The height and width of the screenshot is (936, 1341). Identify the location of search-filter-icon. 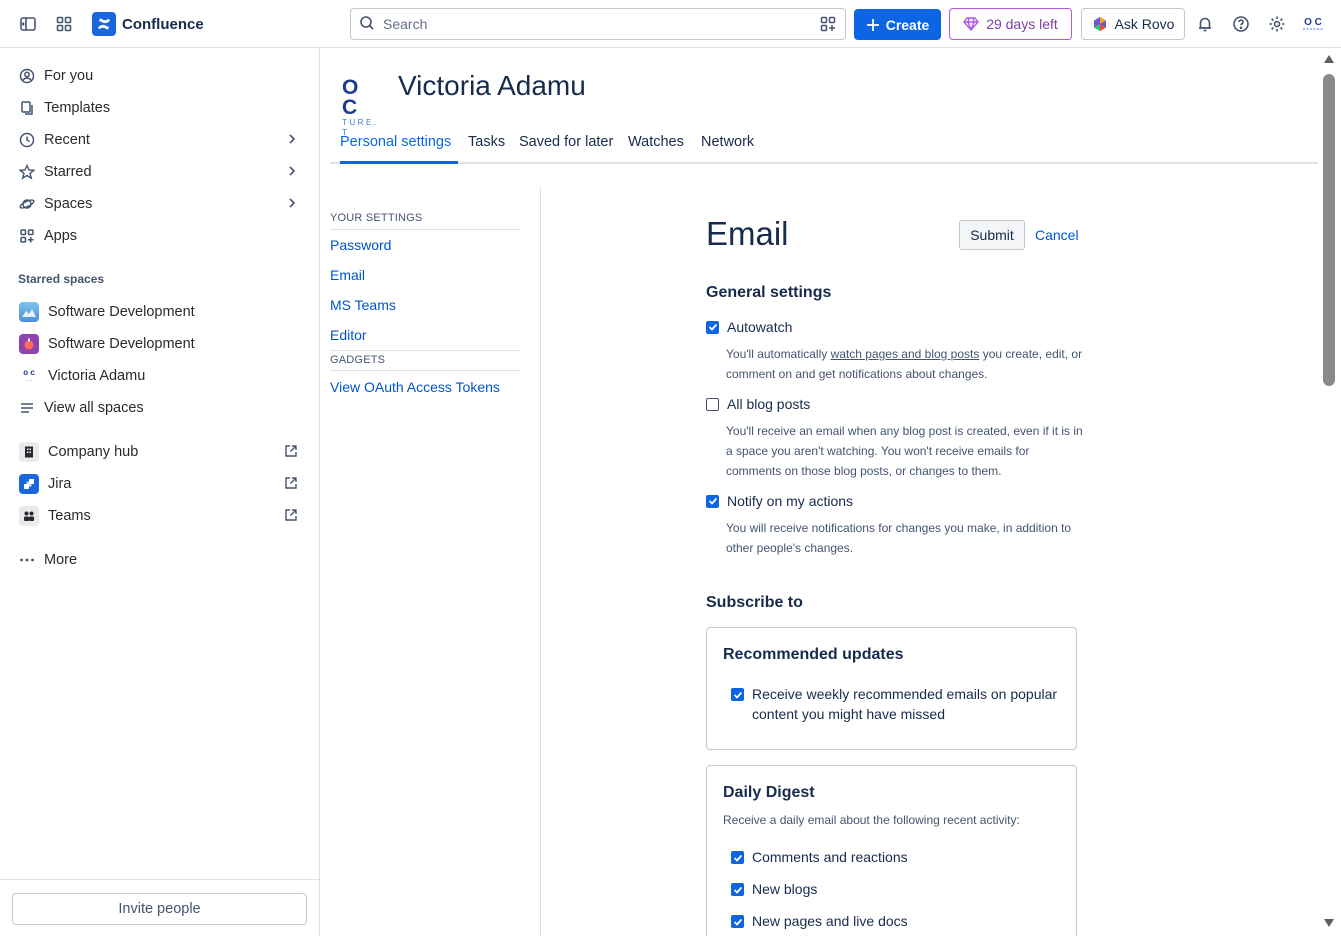
(828, 25).